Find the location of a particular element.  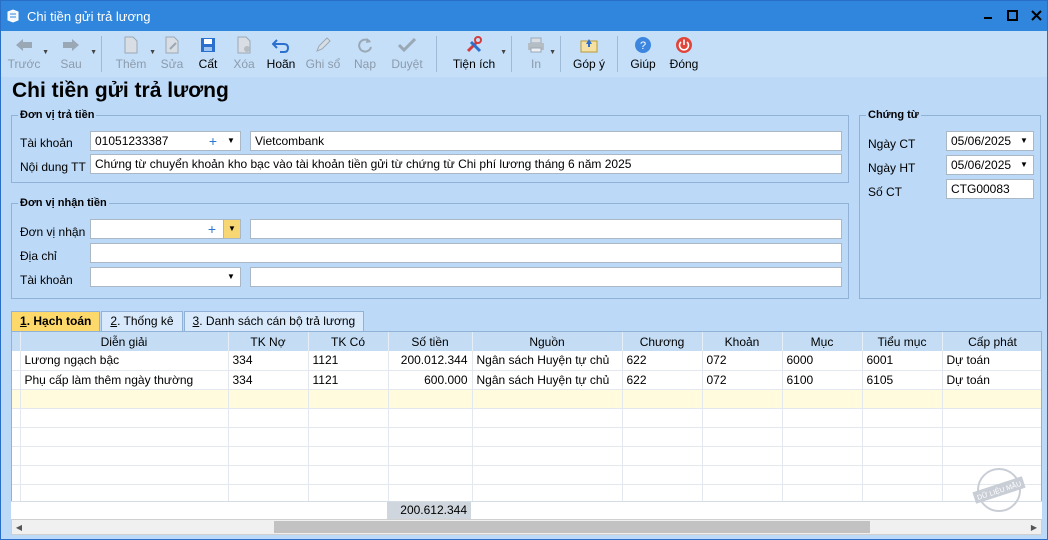

horizontal-scrollbar: ◀ ▶ is located at coordinates (526, 527).